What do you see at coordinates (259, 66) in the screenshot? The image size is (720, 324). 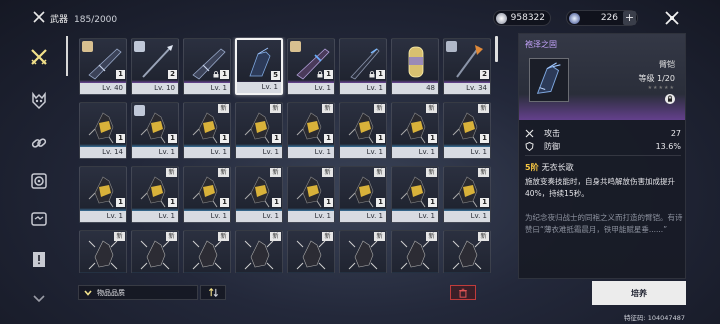 I see `weapon-card: 5 Lv. 1` at bounding box center [259, 66].